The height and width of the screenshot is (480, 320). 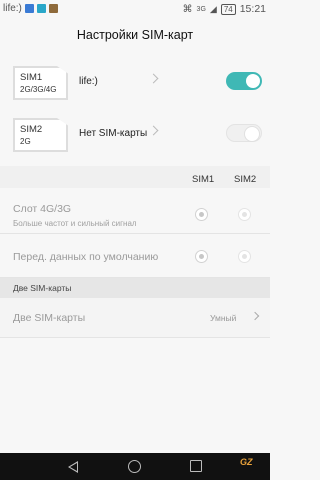 I want to click on dual-sim-section-header: Две SIM-карты, so click(x=135, y=288).